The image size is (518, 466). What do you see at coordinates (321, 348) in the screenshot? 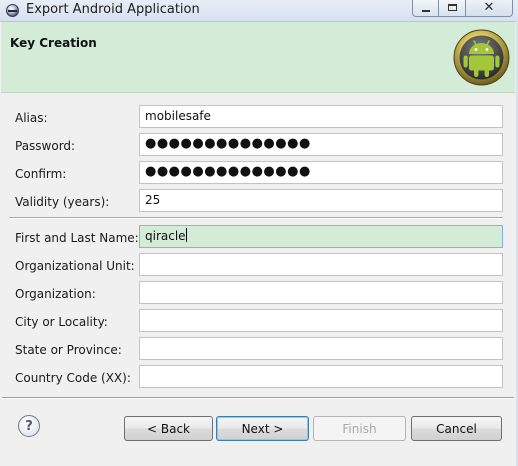
I see `state-input` at bounding box center [321, 348].